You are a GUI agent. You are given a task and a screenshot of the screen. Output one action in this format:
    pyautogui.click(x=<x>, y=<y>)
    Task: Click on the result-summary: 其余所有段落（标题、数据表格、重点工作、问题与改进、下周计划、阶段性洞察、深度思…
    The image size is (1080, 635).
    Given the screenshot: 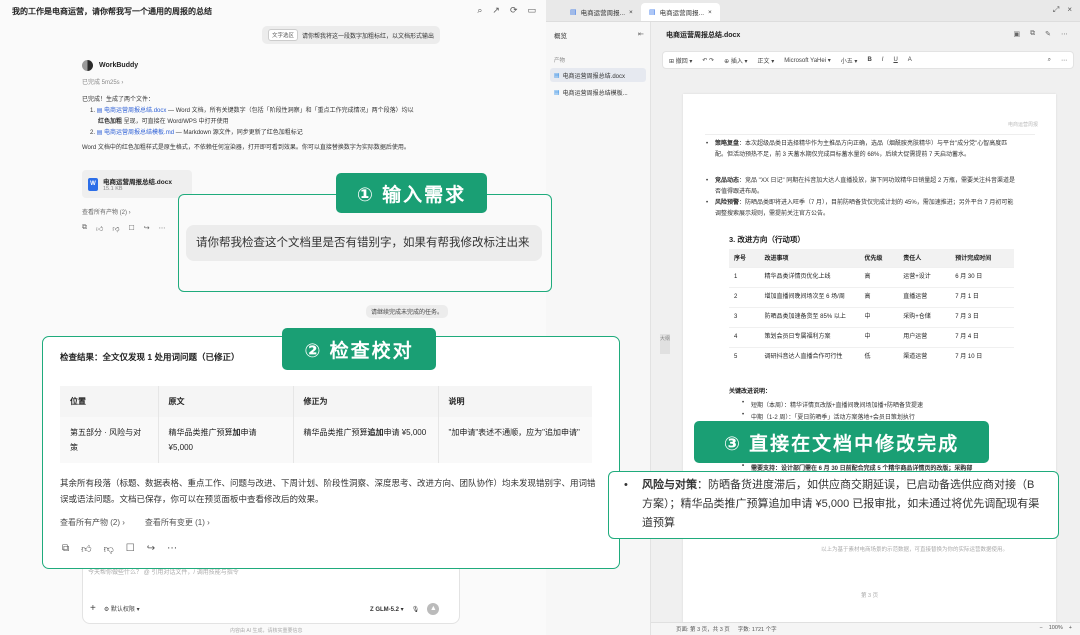 What is the action you would take?
    pyautogui.click(x=328, y=491)
    